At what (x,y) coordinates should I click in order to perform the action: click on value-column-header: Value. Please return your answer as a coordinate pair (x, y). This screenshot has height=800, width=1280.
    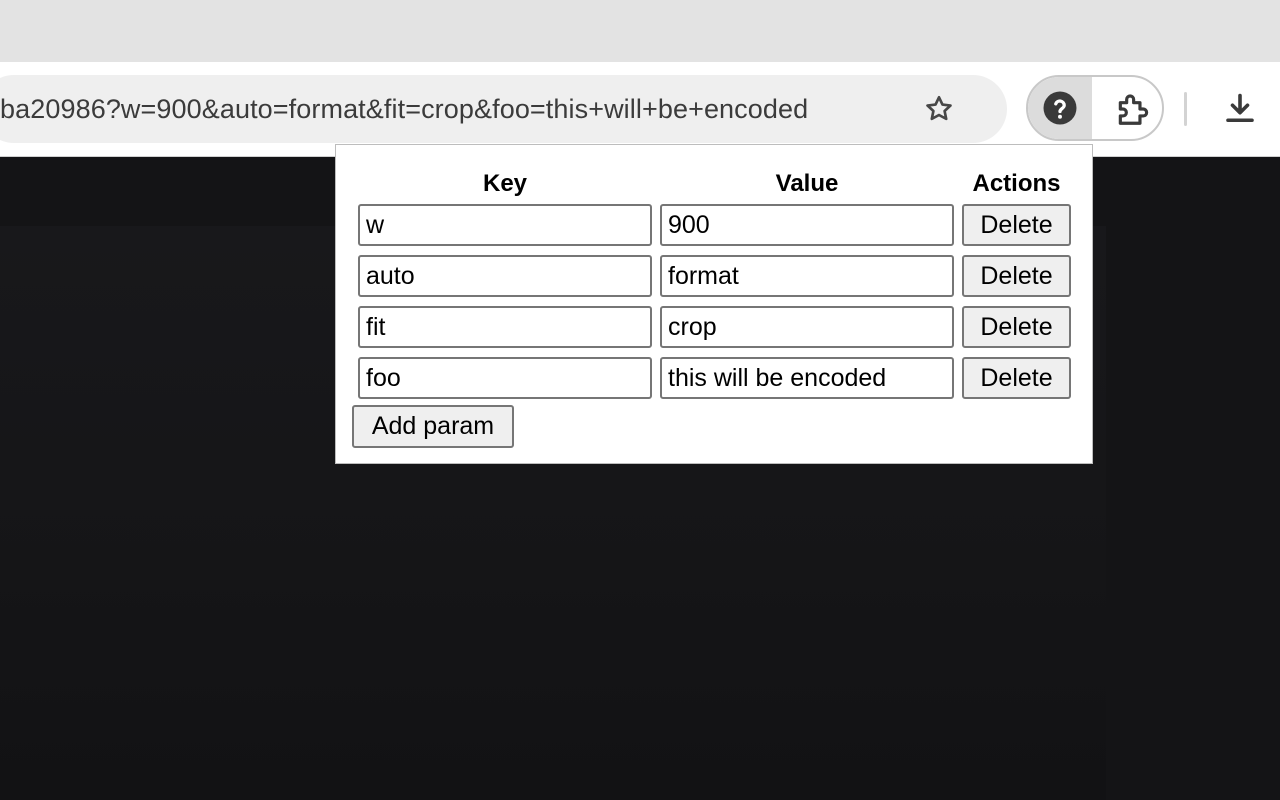
    Looking at the image, I should click on (807, 183).